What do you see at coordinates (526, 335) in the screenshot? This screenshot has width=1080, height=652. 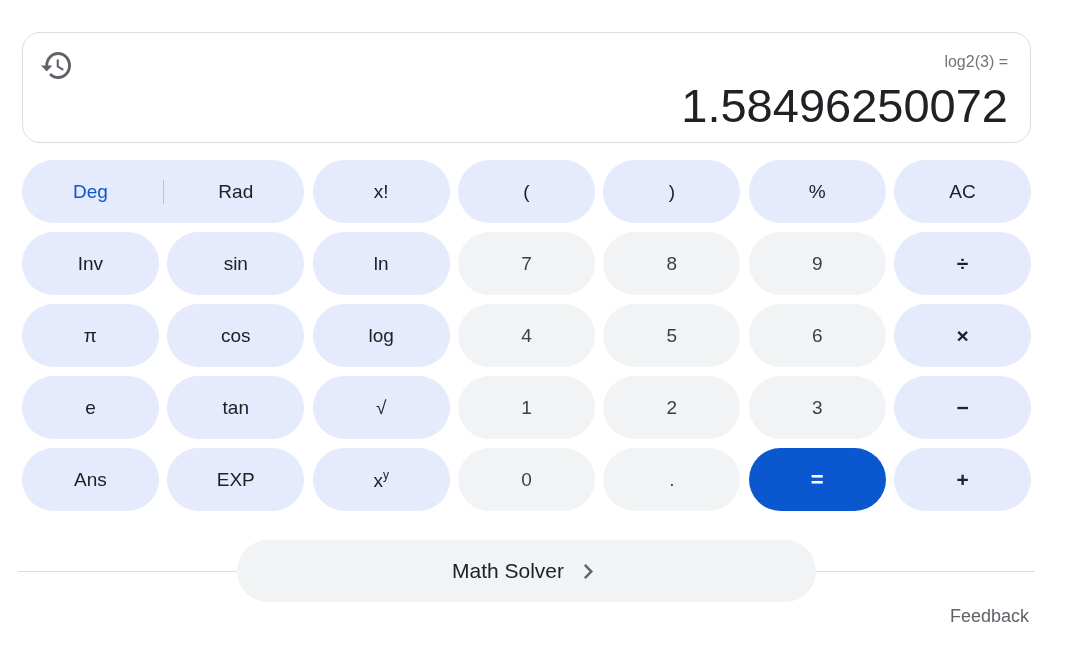 I see `digit-key: 4` at bounding box center [526, 335].